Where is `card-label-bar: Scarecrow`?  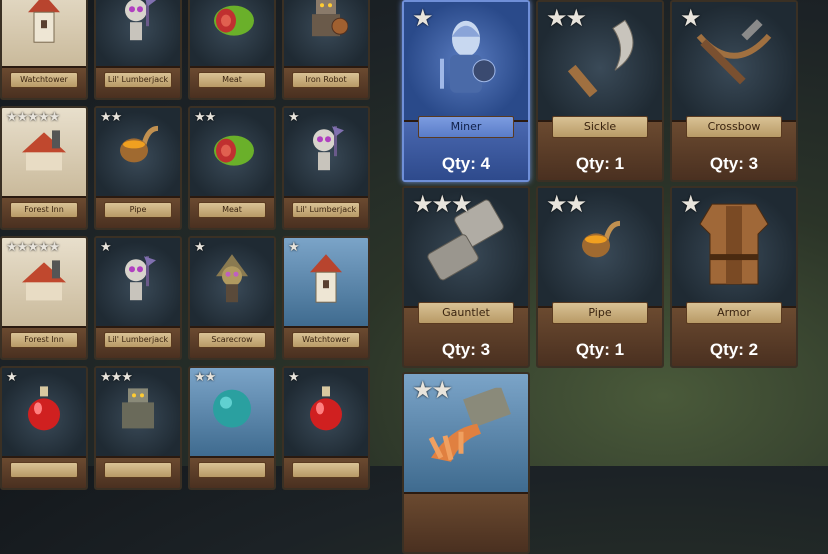
card-label-bar: Scarecrow is located at coordinates (232, 342).